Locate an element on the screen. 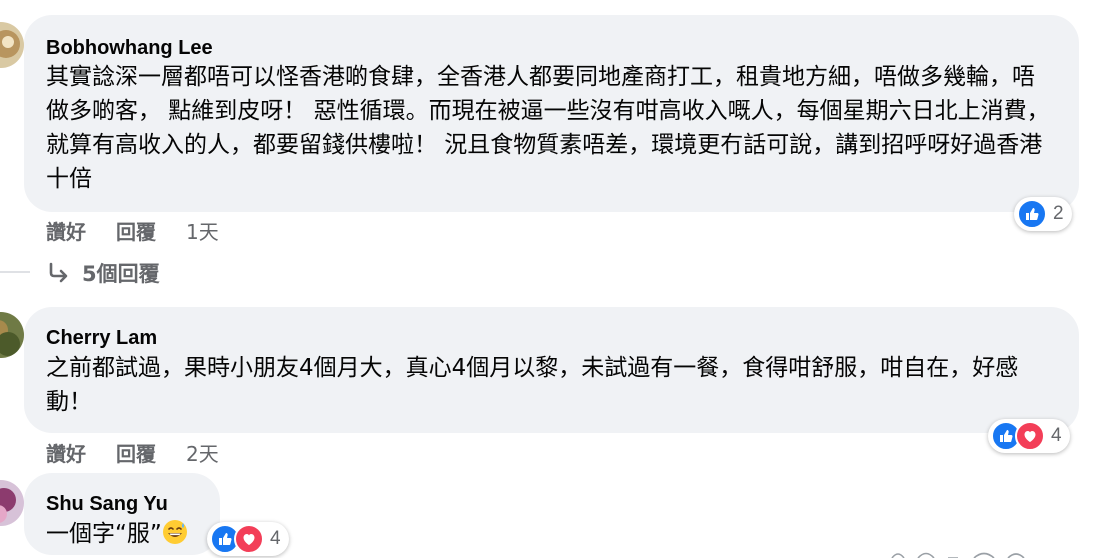 This screenshot has height=558, width=1106. thread-divider is located at coordinates (15, 272).